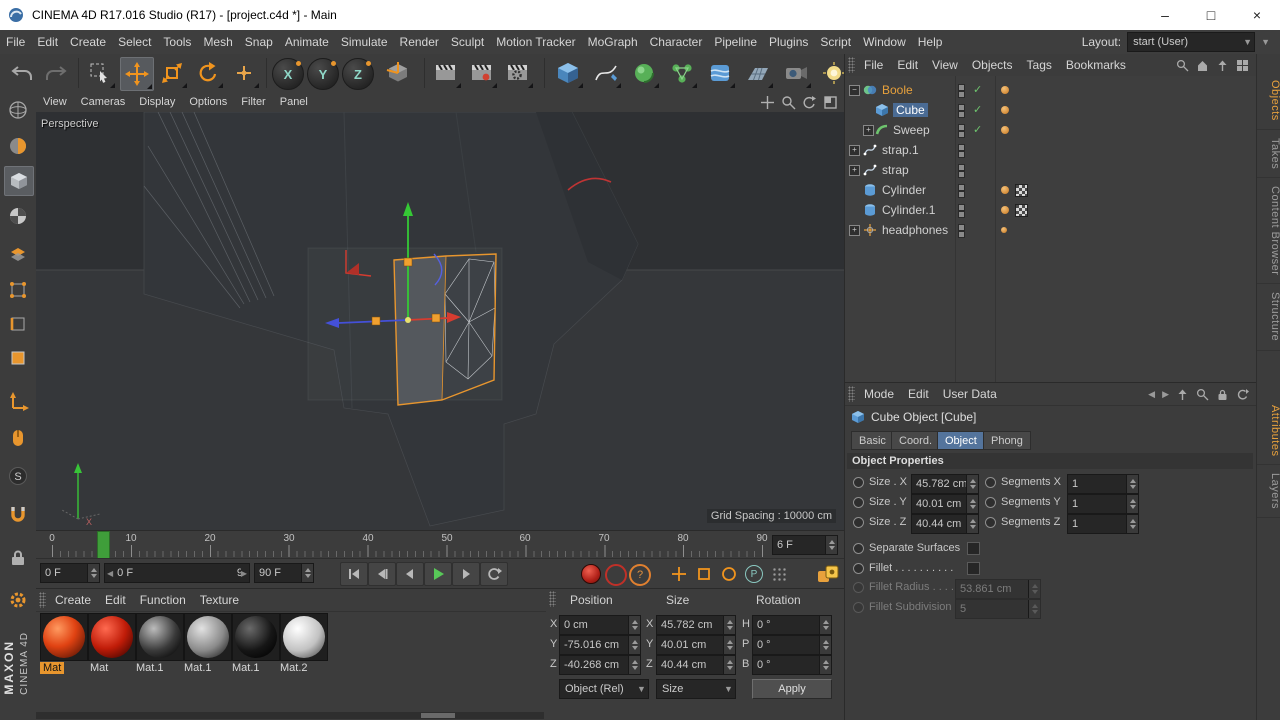 This screenshot has width=1280, height=720. What do you see at coordinates (1051, 230) in the screenshot?
I see `object-row-headphones: + headphones` at bounding box center [1051, 230].